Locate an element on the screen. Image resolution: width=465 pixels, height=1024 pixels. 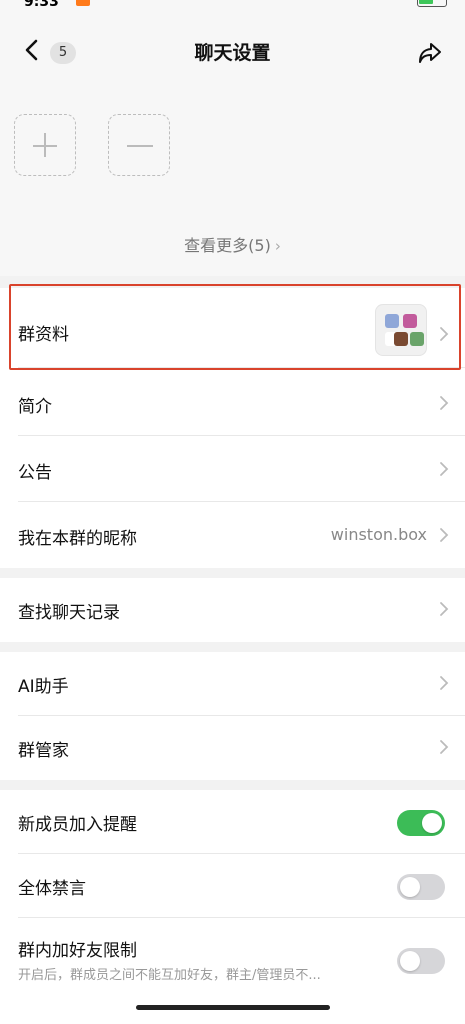
row-label: 新成员加入提醒 is located at coordinates (77, 825).